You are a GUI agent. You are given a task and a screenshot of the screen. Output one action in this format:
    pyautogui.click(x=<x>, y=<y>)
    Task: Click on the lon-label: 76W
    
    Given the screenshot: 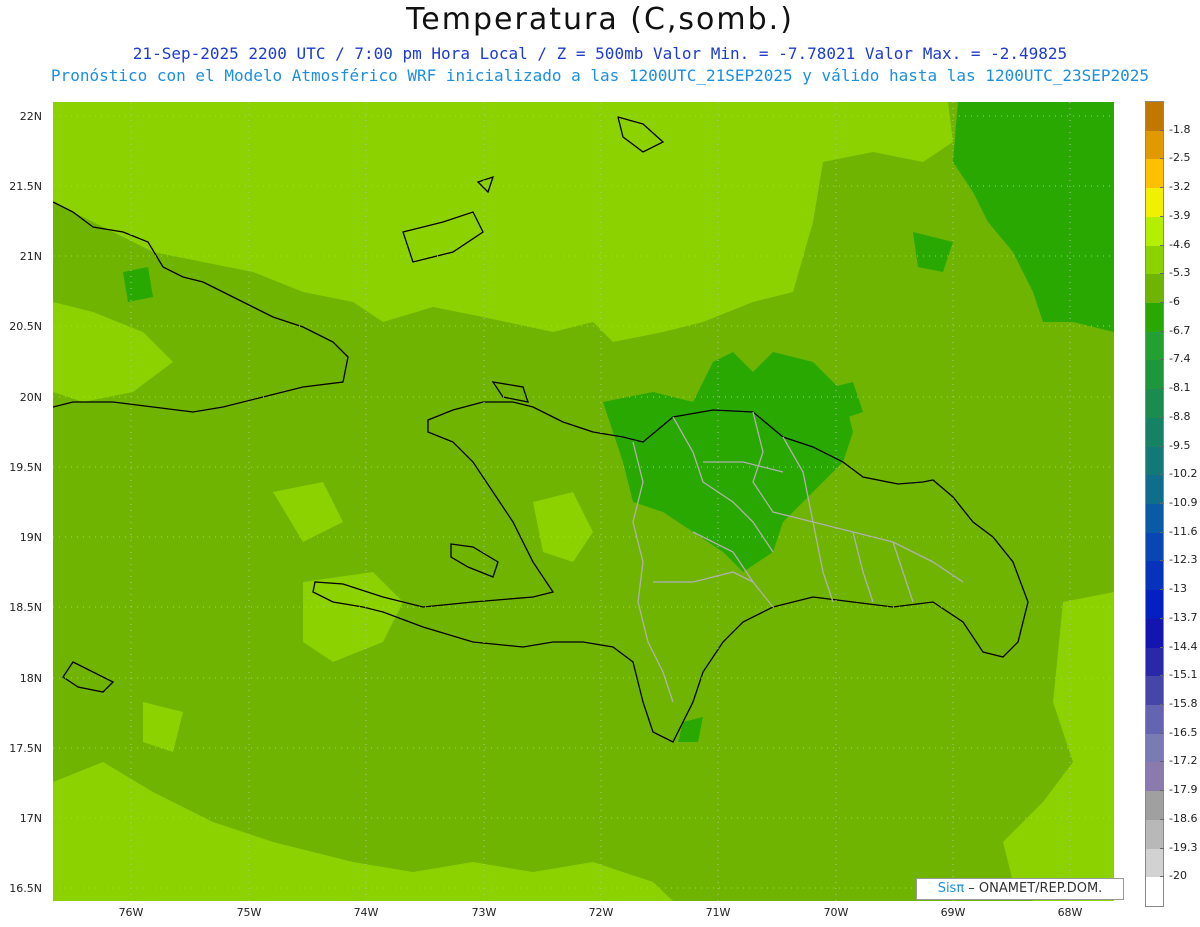 What is the action you would take?
    pyautogui.click(x=131, y=912)
    